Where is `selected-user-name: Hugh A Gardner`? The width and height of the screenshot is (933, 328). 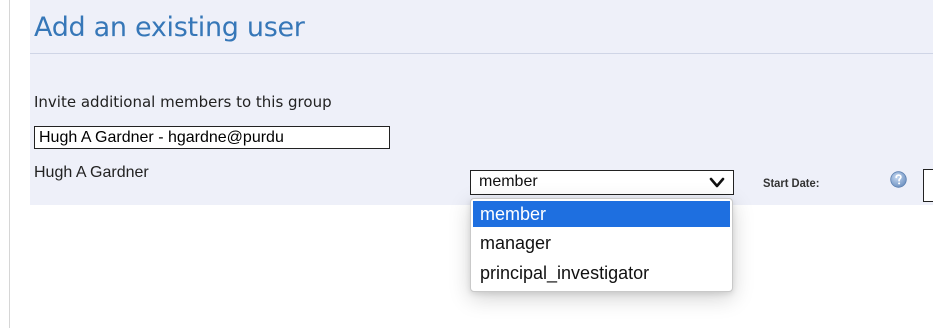 selected-user-name: Hugh A Gardner is located at coordinates (91, 172).